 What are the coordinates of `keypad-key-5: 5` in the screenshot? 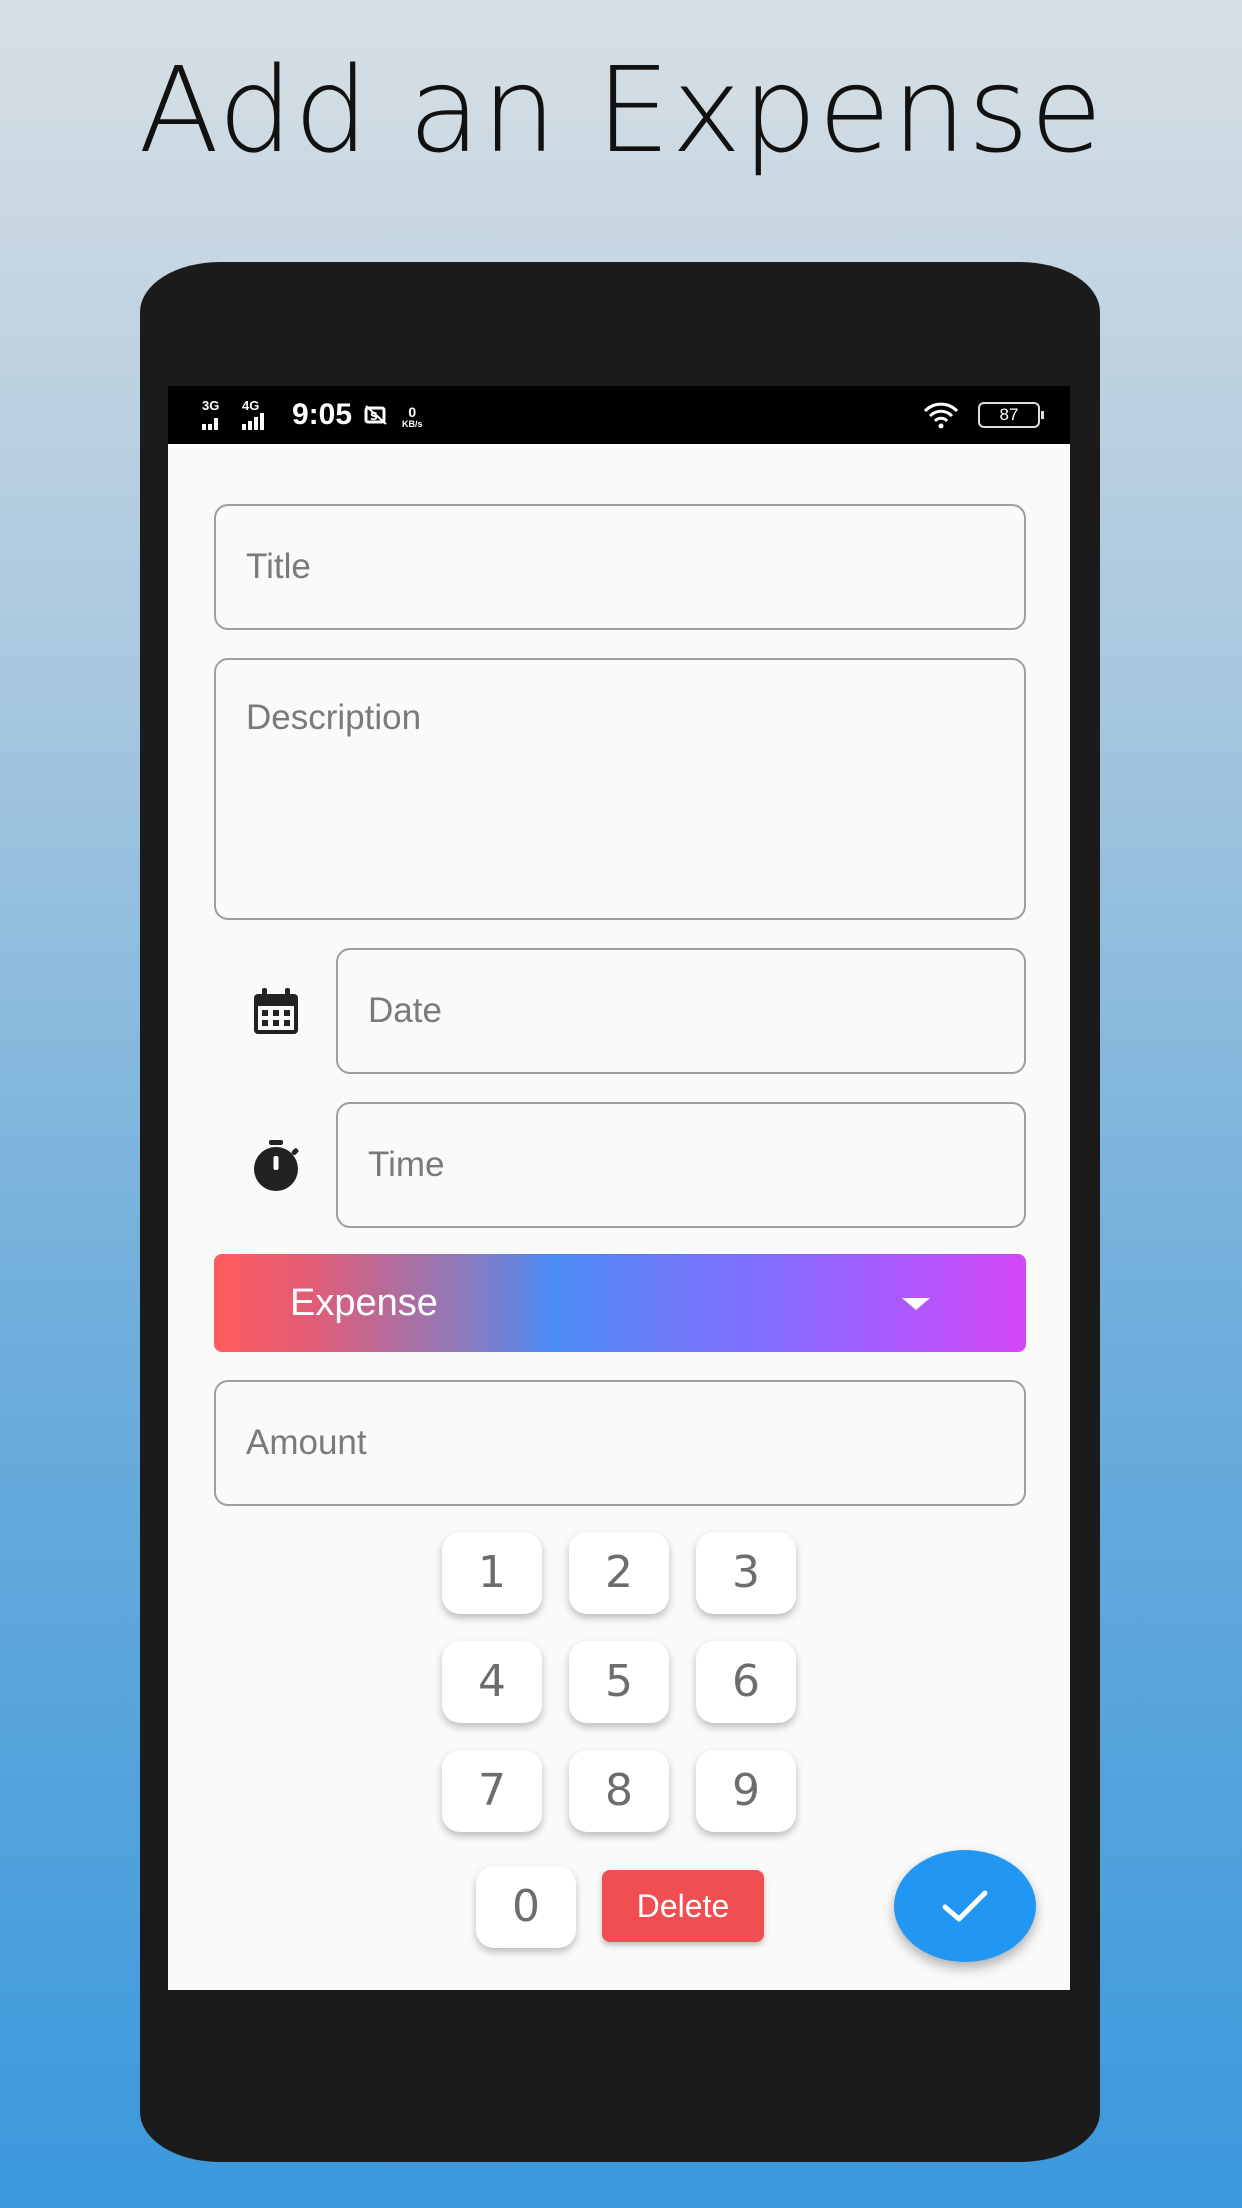 It's located at (619, 1682).